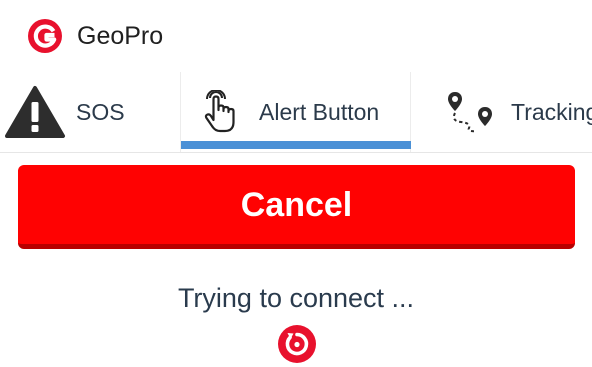 The width and height of the screenshot is (592, 367). Describe the element at coordinates (297, 344) in the screenshot. I see `refresh-spinner-icon` at that location.